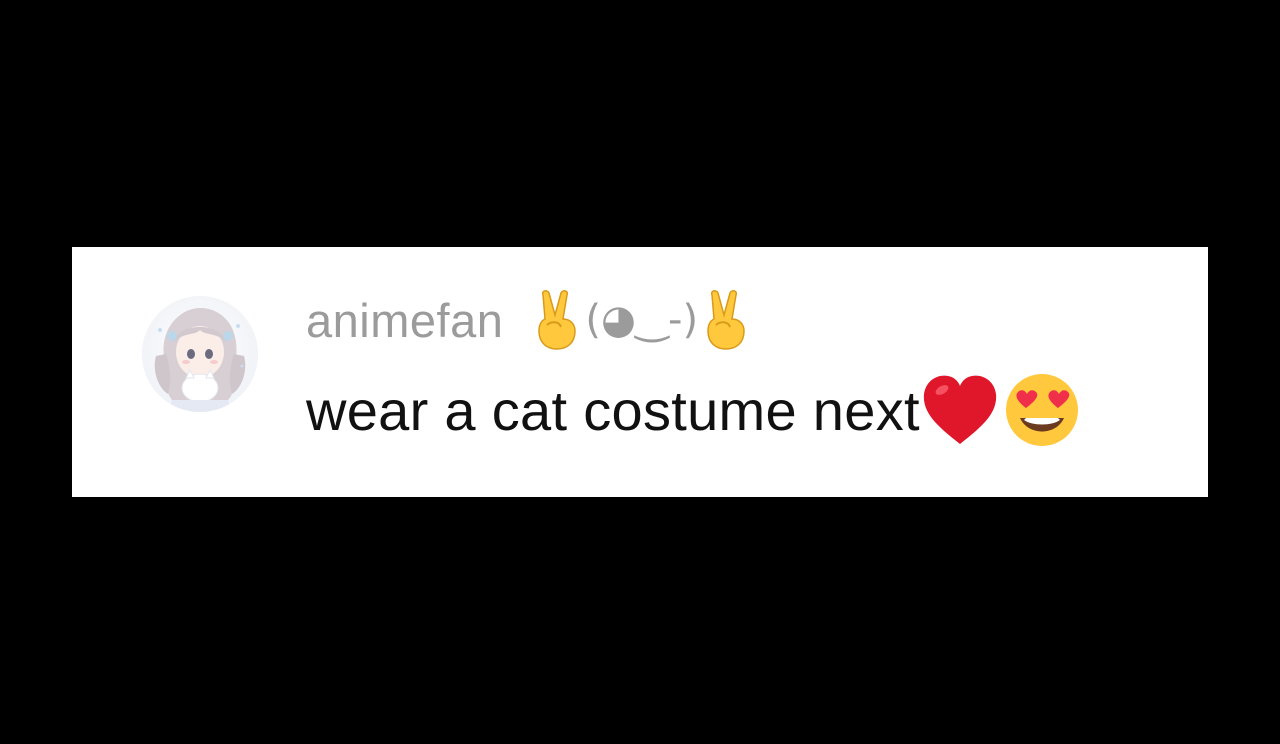 This screenshot has width=1280, height=744. I want to click on username: animefan, so click(404, 320).